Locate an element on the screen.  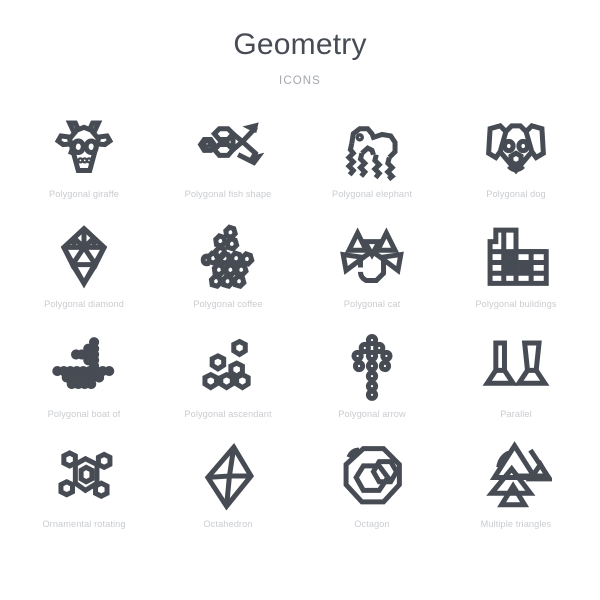
icon-cell-polygonal-boat: Polygonal boat of is located at coordinates (84, 384).